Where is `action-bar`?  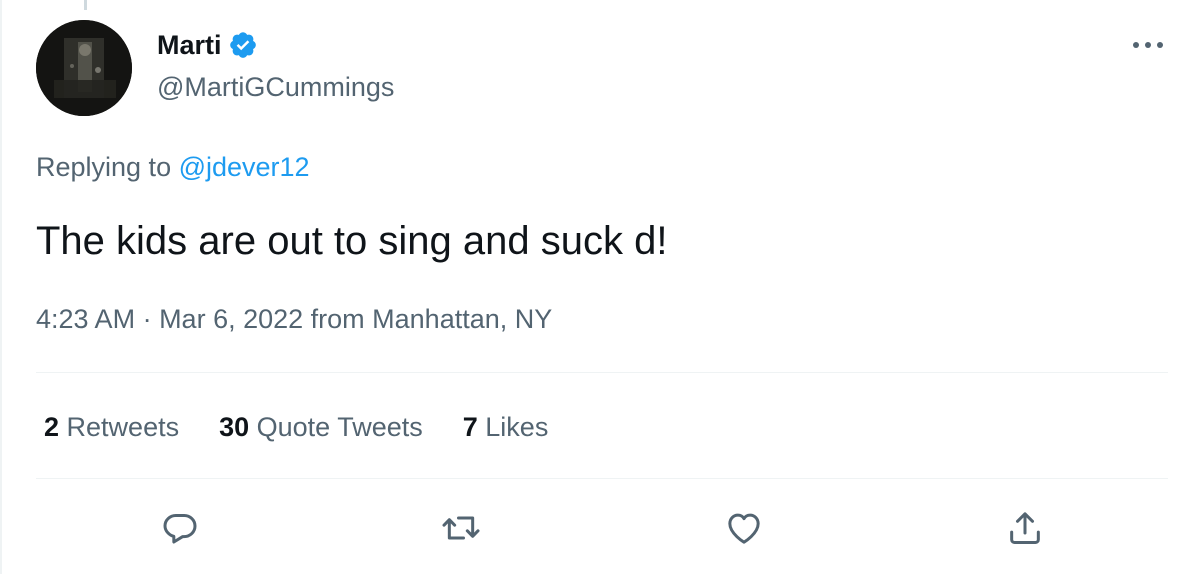 action-bar is located at coordinates (595, 530).